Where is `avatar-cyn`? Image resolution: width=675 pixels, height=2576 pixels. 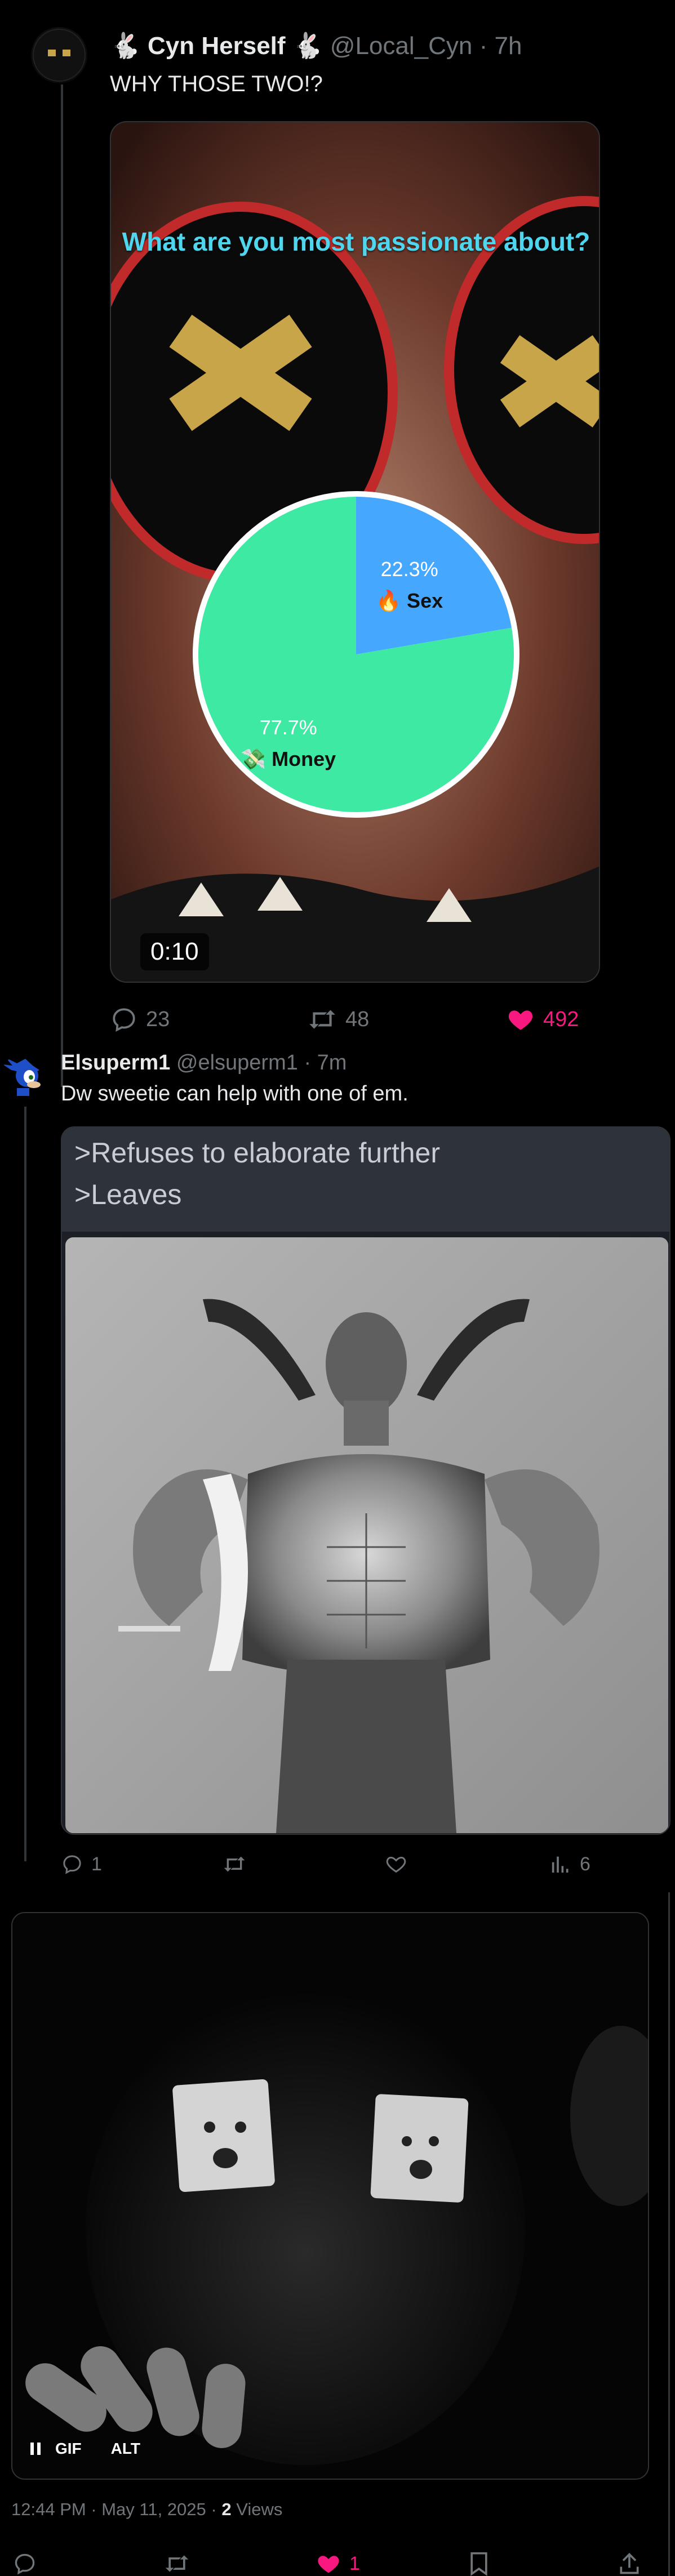 avatar-cyn is located at coordinates (59, 55).